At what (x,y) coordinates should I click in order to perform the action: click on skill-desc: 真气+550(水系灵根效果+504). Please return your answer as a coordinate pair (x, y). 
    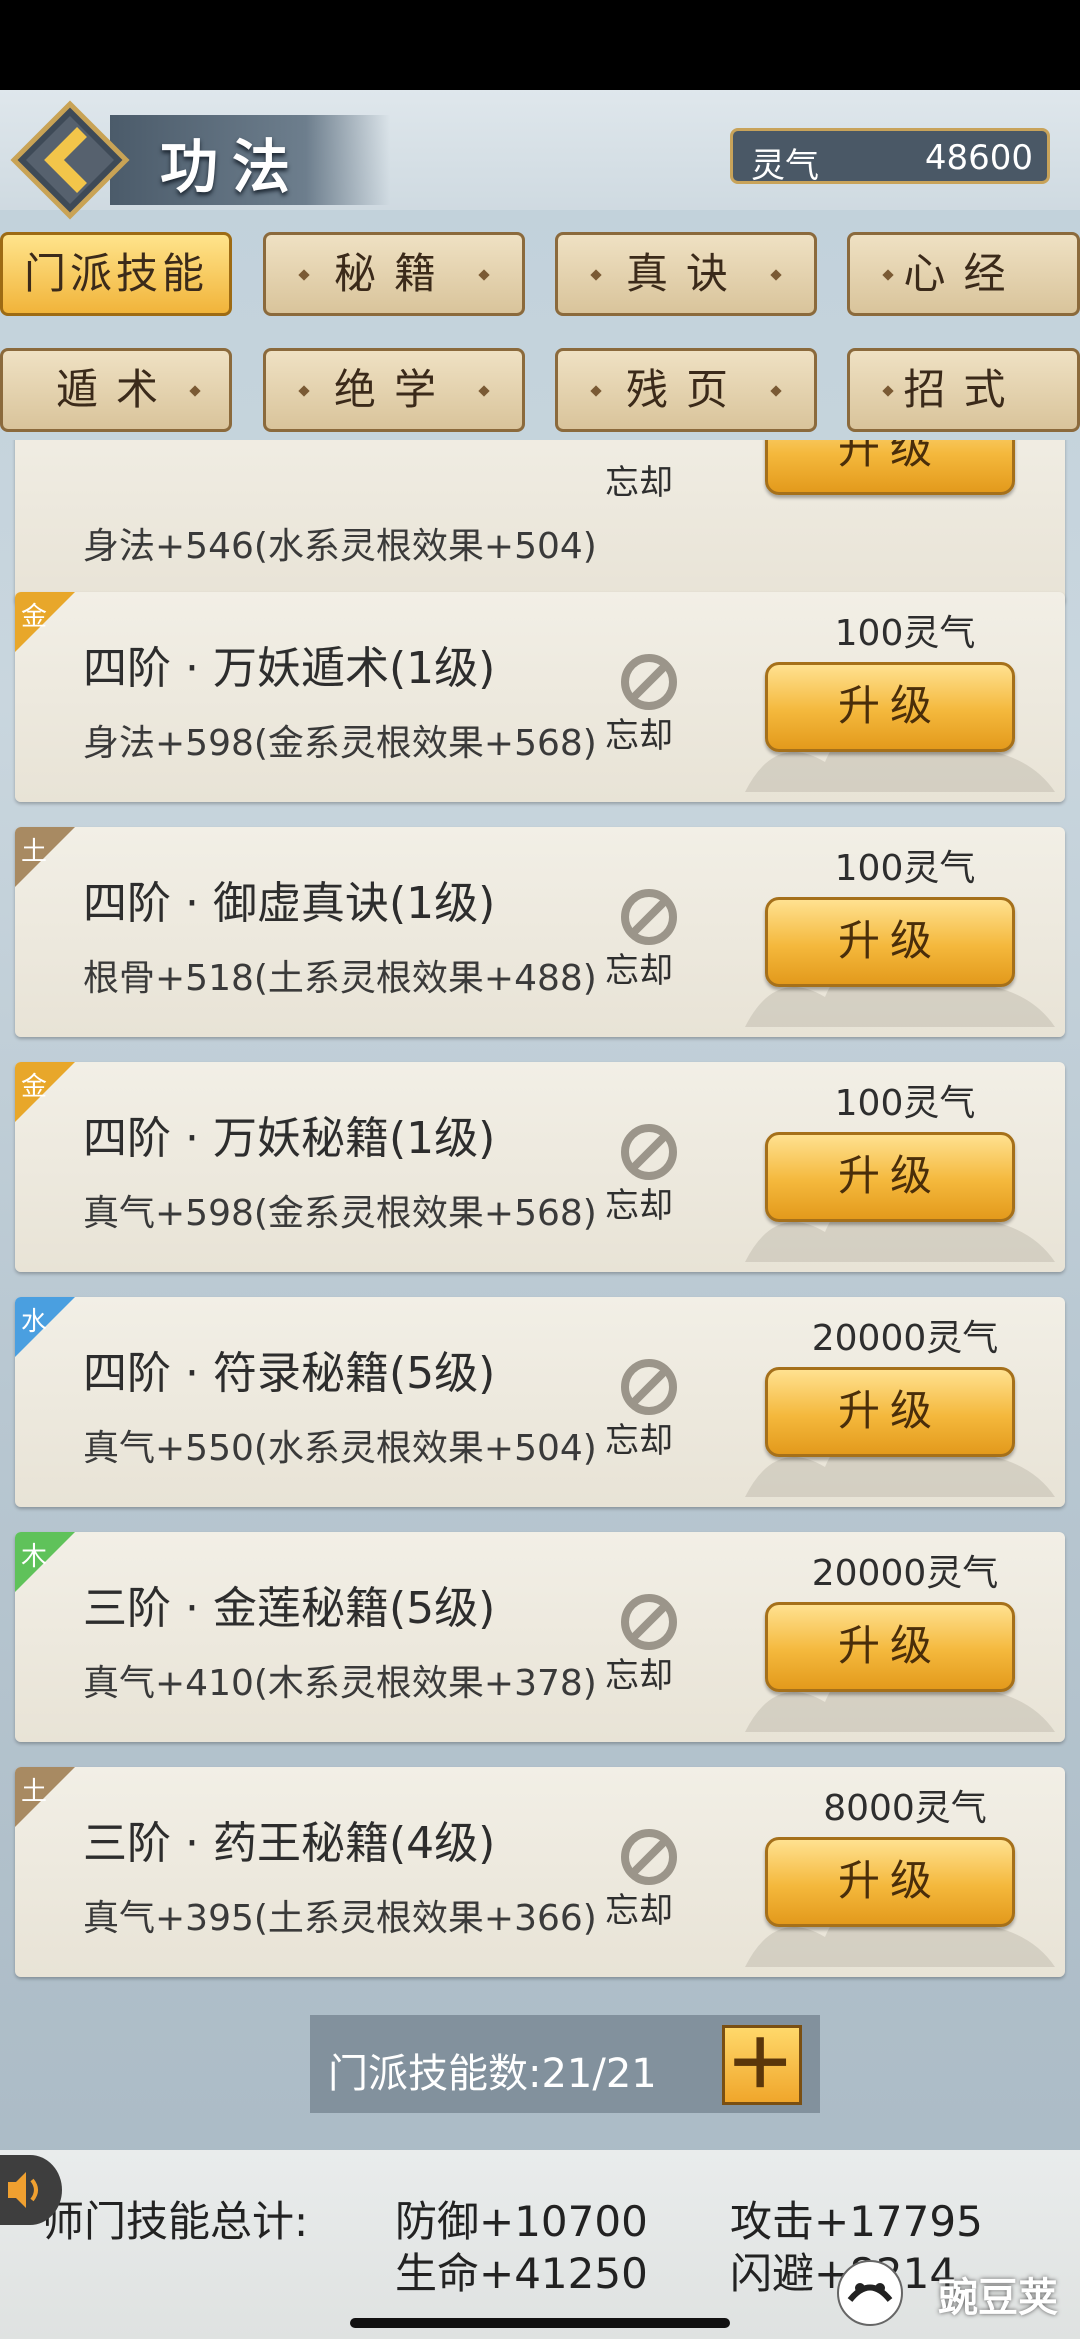
    Looking at the image, I should click on (340, 1448).